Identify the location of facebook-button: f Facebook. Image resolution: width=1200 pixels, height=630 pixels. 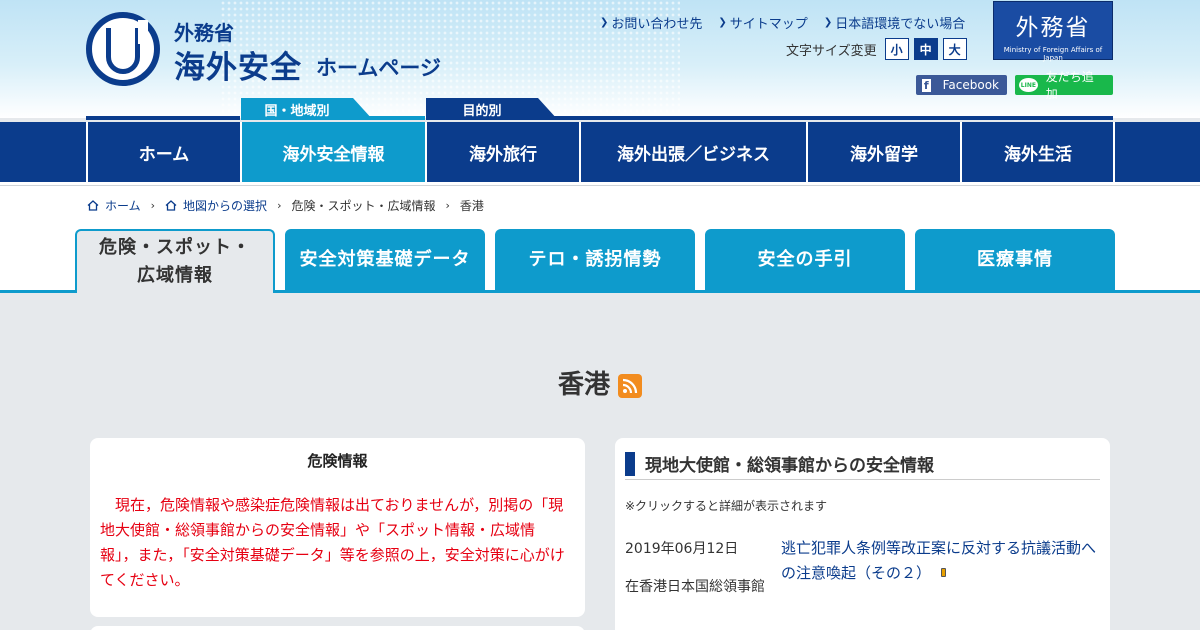
(961, 85).